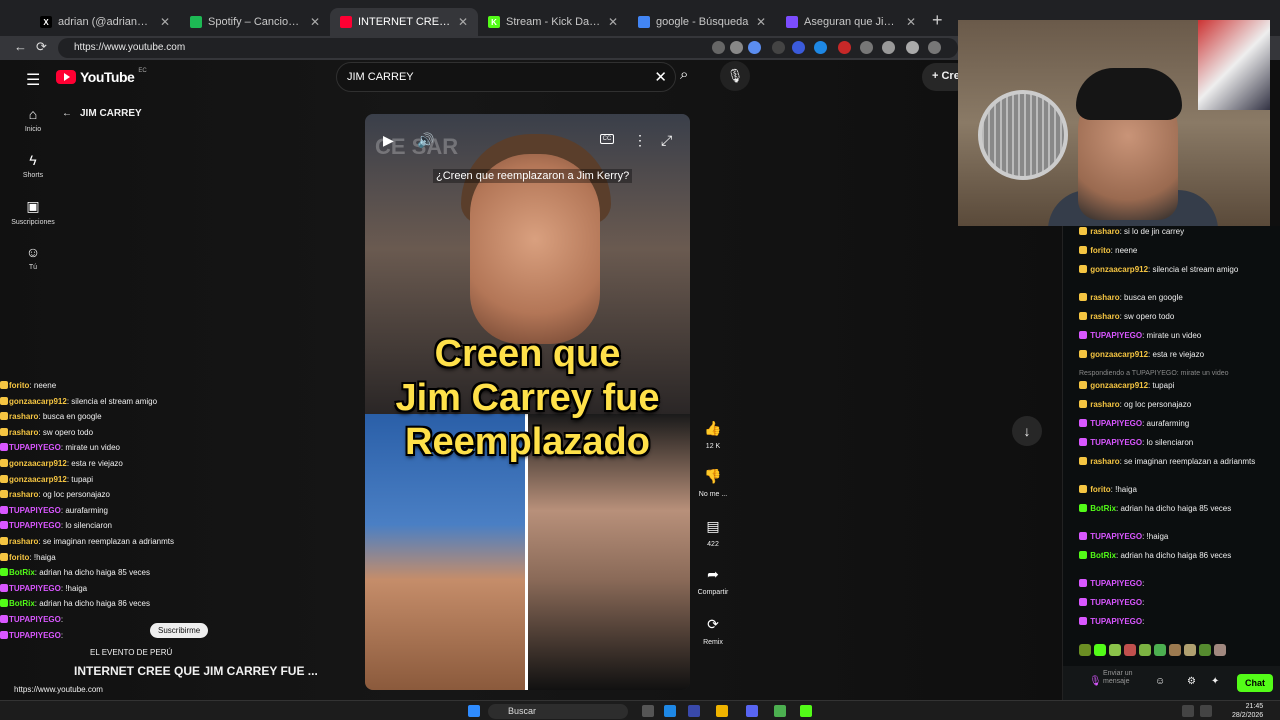  I want to click on remix-button: ⟳ Remix, so click(713, 631).